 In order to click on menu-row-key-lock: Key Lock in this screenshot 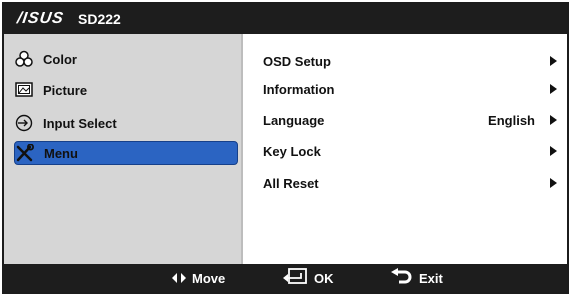, I will do `click(410, 152)`.